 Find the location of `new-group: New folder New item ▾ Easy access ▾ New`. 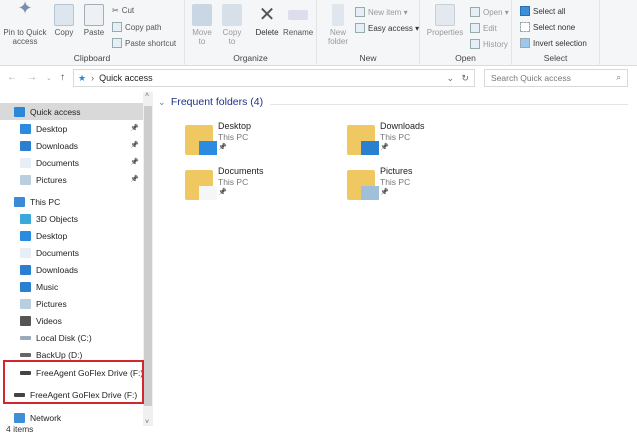

new-group: New folder New item ▾ Easy access ▾ New is located at coordinates (368, 33).